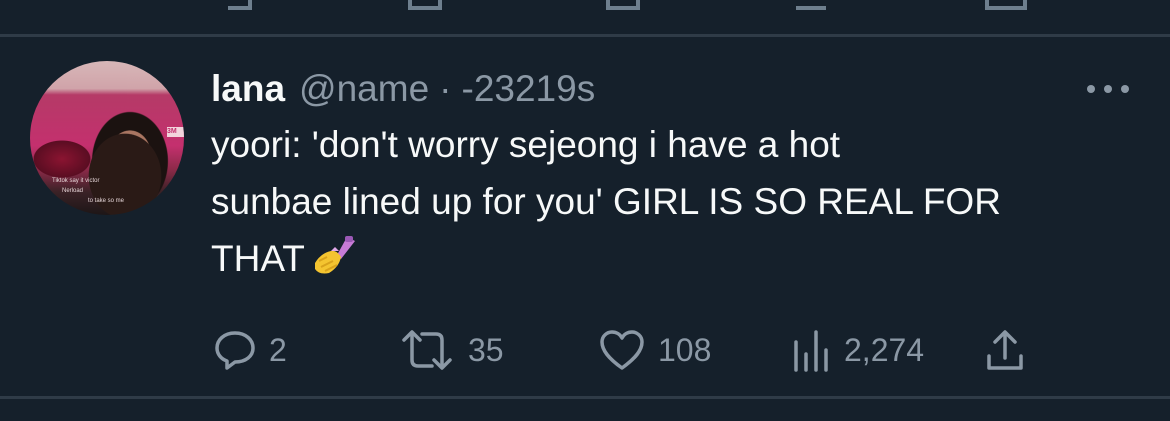 This screenshot has width=1170, height=421. Describe the element at coordinates (585, 35) in the screenshot. I see `divider-top` at that location.